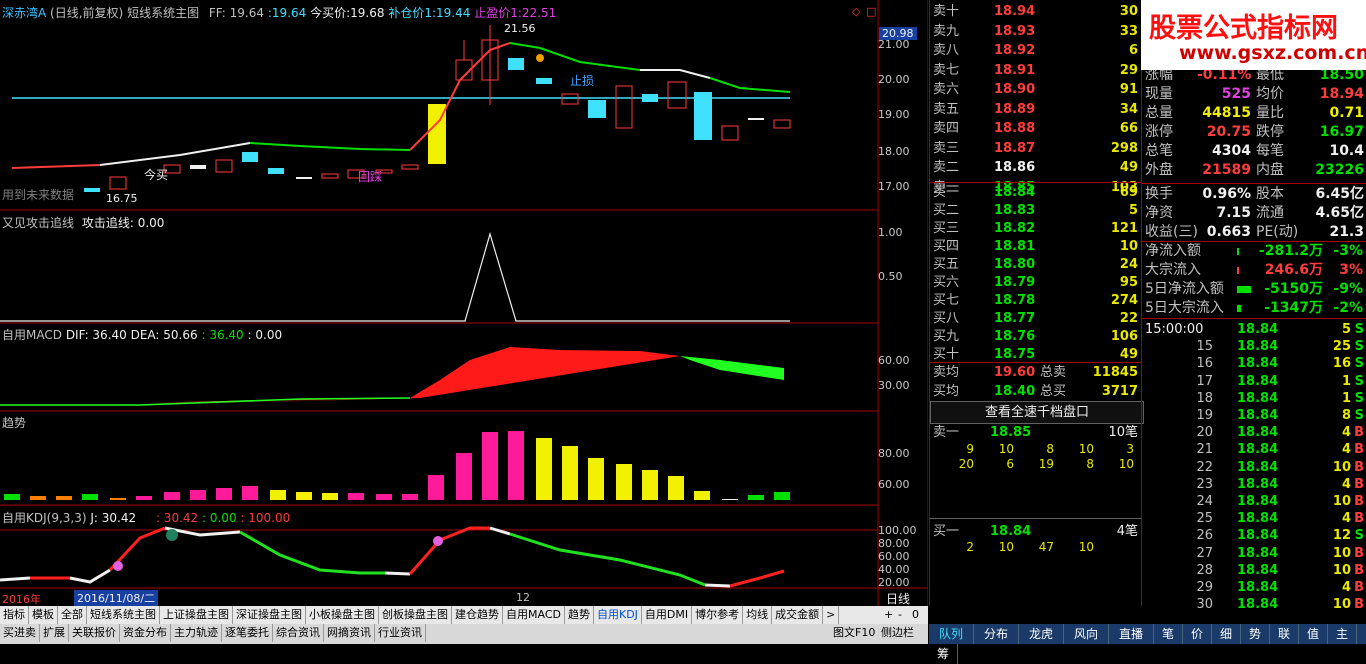 The width and height of the screenshot is (1366, 664). What do you see at coordinates (718, 615) in the screenshot?
I see `tab-boll: 博尔参考` at bounding box center [718, 615].